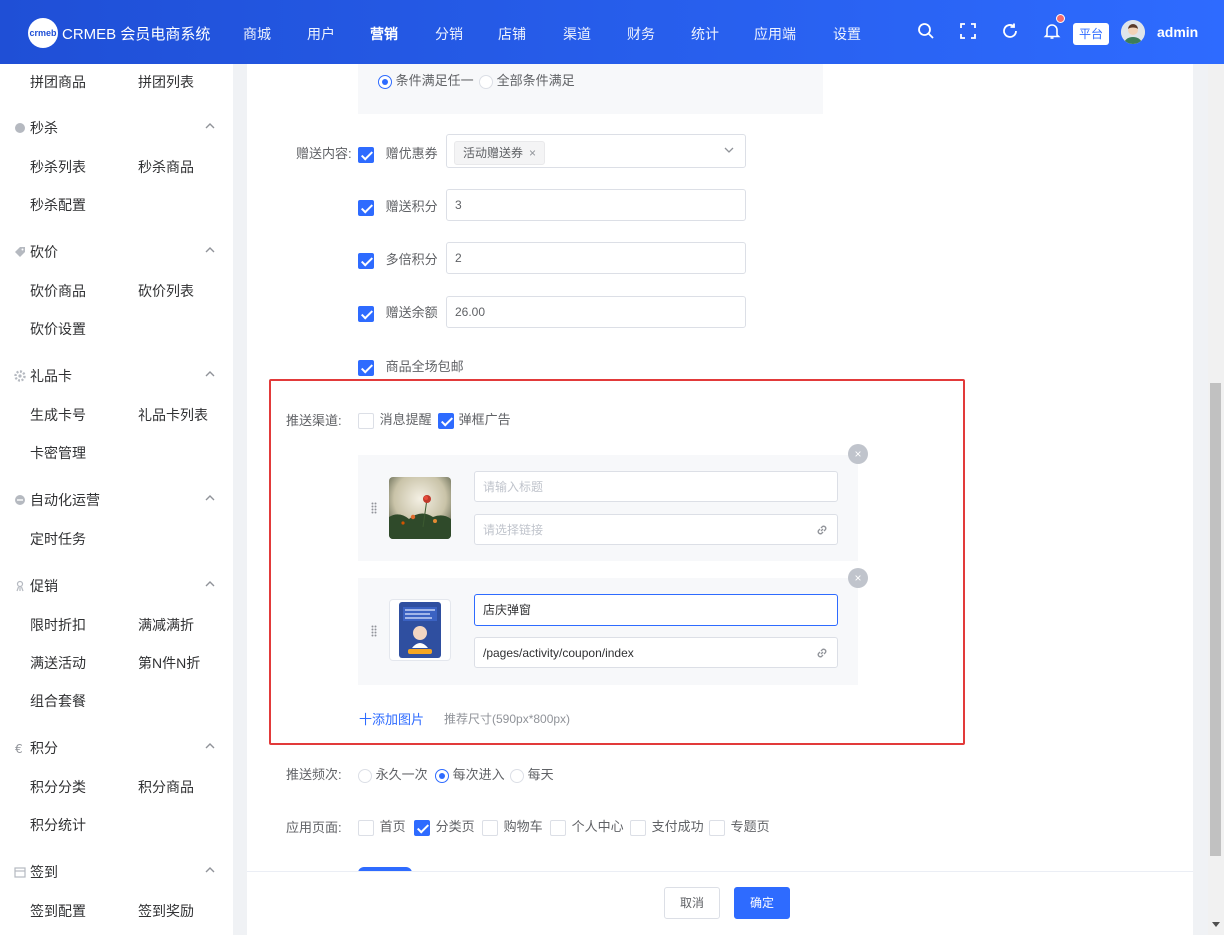 This screenshot has height=935, width=1224. I want to click on nav-item-users: 用户, so click(321, 34).